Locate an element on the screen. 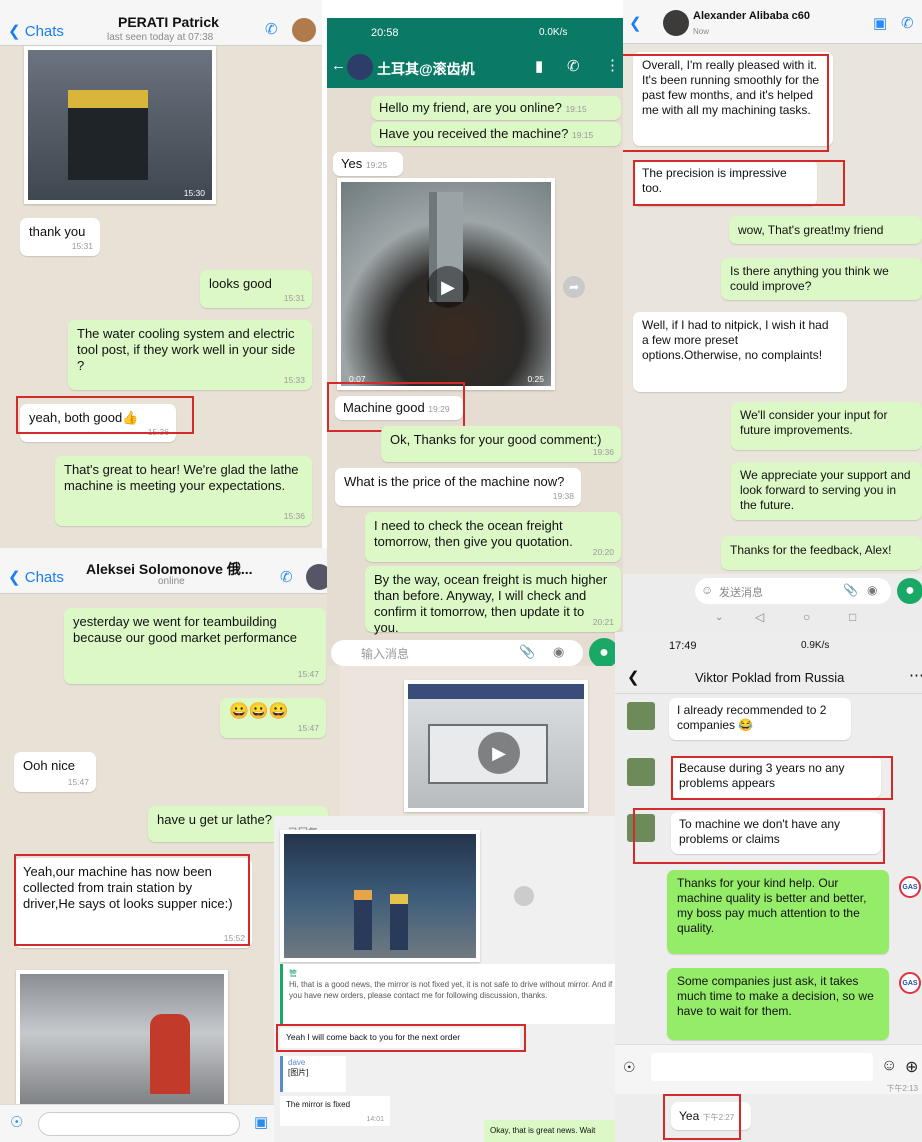 This screenshot has height=1142, width=922. message-outgoing: Ok, Thanks for your good comment:) 19:36 is located at coordinates (501, 444).